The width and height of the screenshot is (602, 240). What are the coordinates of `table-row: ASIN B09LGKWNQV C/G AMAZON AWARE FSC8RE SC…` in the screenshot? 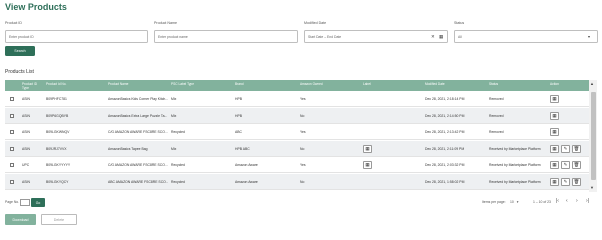 It's located at (297, 132).